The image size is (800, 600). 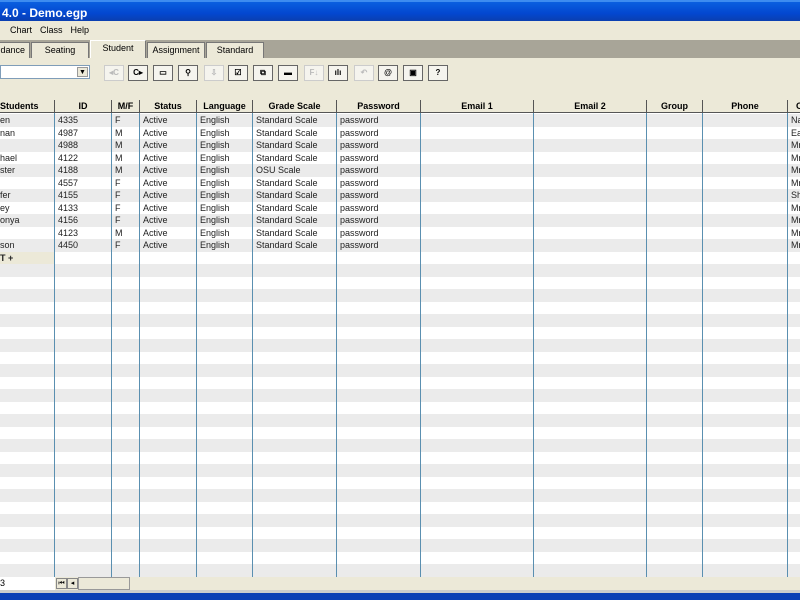 What do you see at coordinates (27, 120) in the screenshot?
I see `cell-students: en` at bounding box center [27, 120].